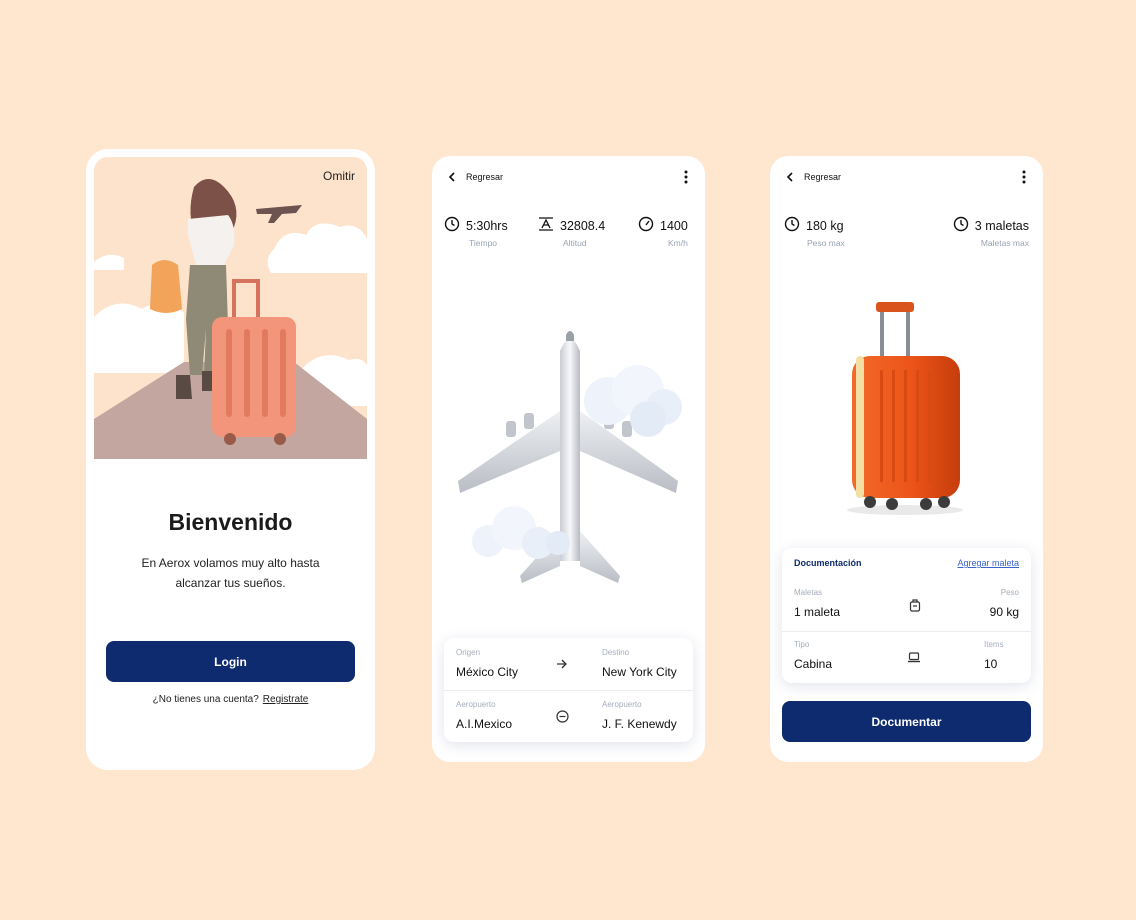 This screenshot has width=1136, height=920. I want to click on luggage-icon, so click(915, 605).